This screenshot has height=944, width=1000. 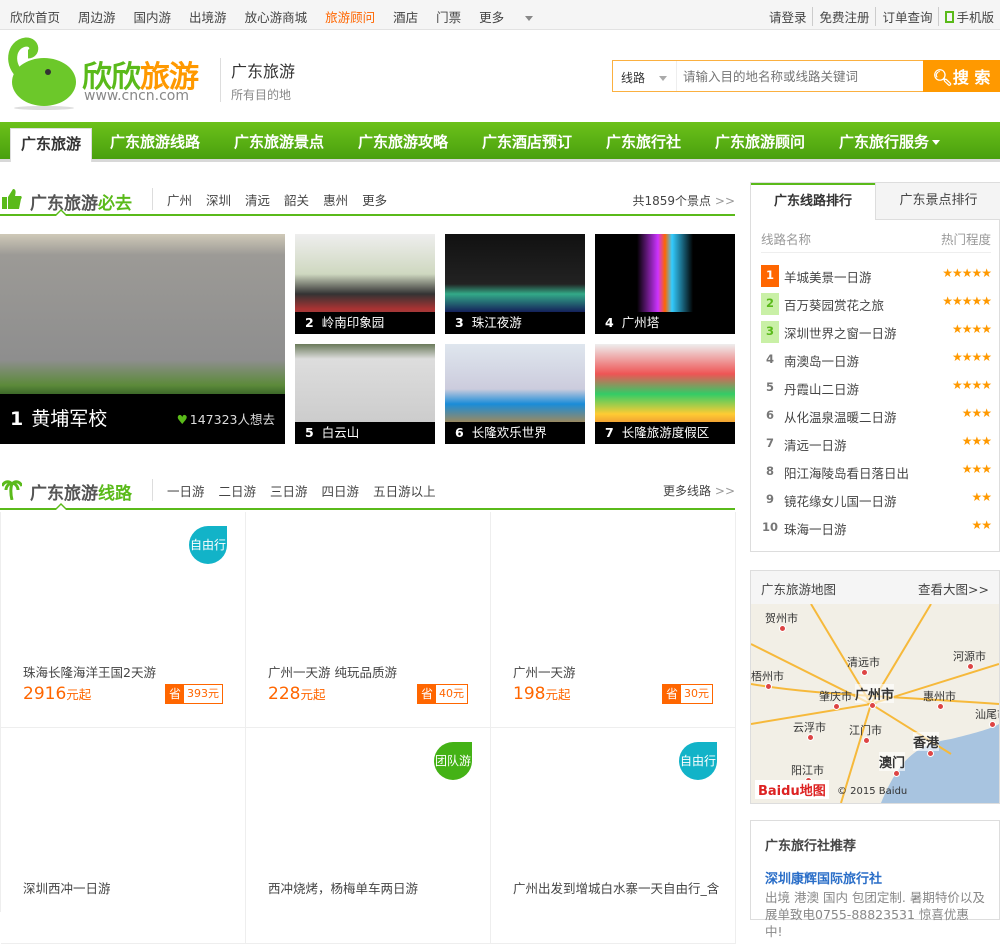 I want to click on nav-item: 广东旅游景点, so click(x=279, y=142).